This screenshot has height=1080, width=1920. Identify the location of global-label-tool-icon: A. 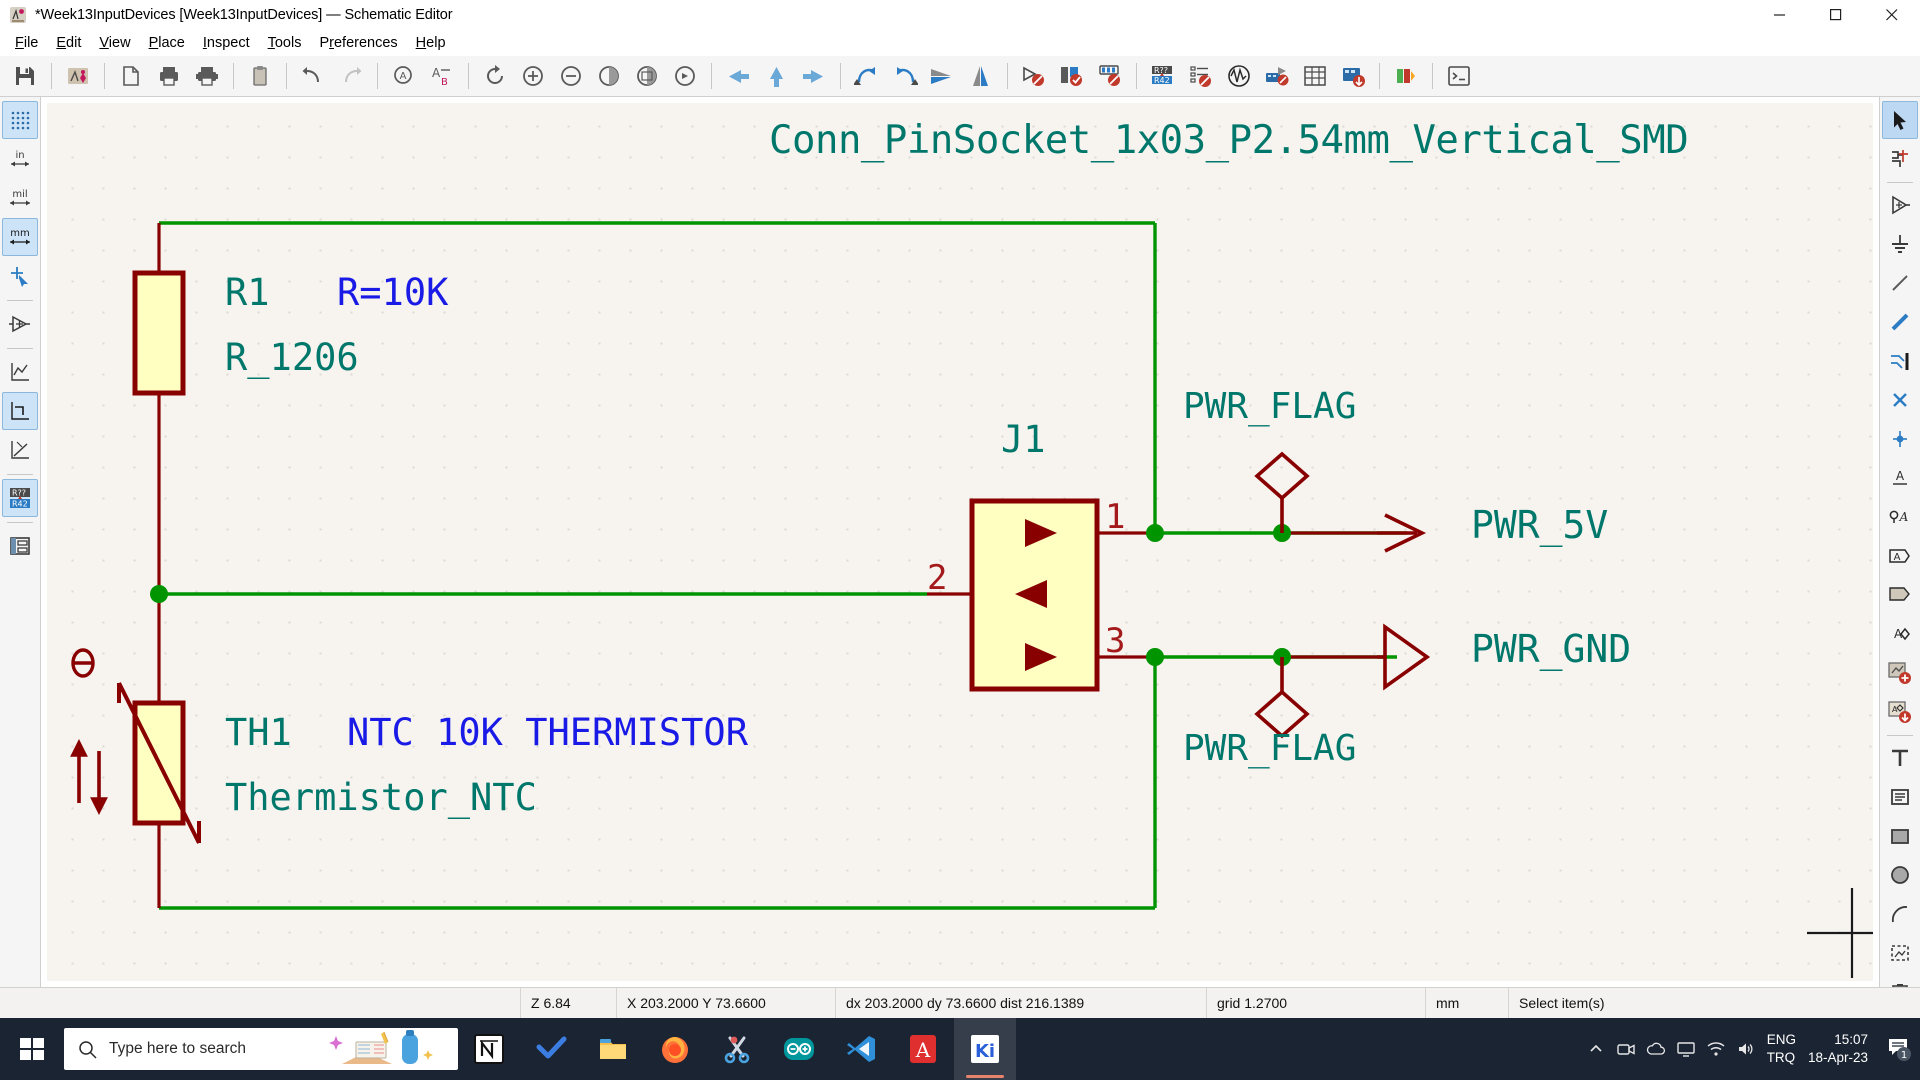
(1900, 517).